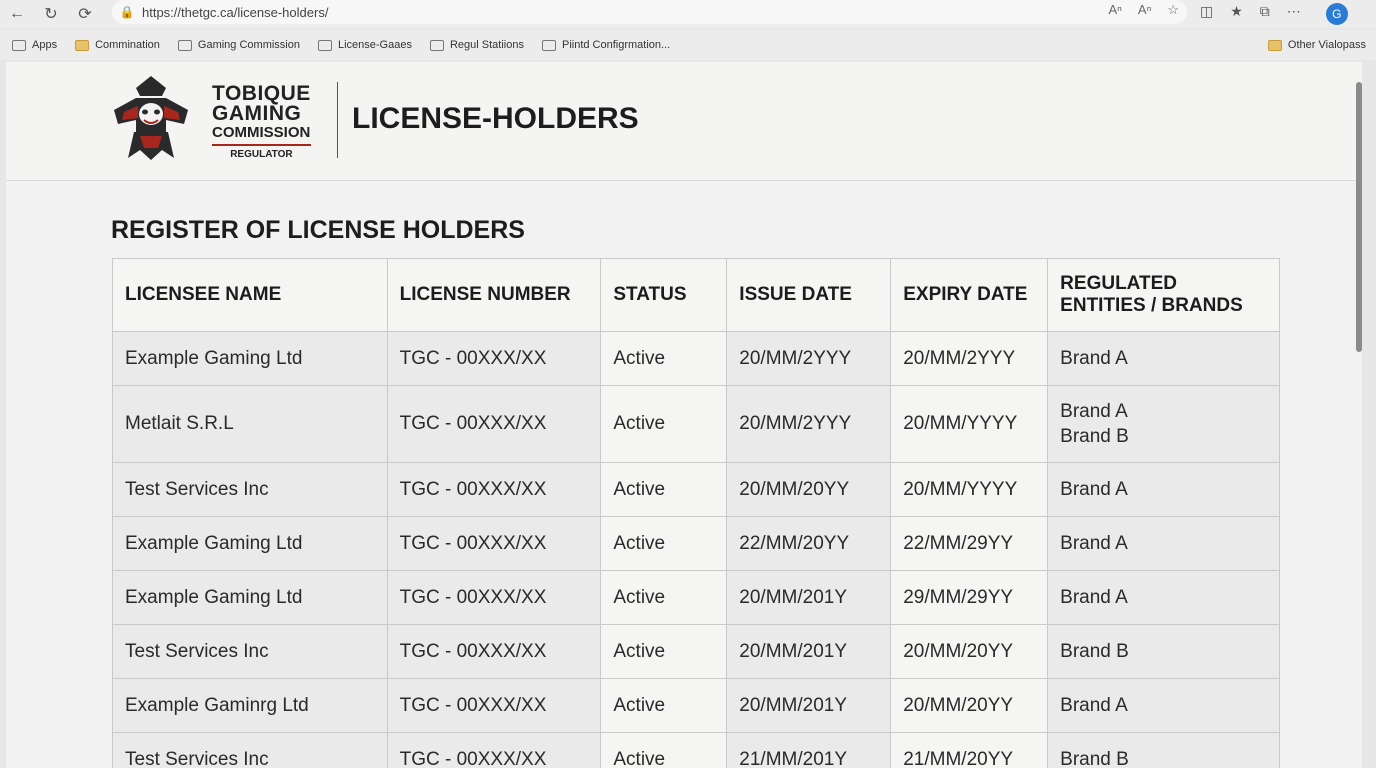 The image size is (1376, 768). I want to click on licensee-name-cell: Example Gaminrg Ltd, so click(250, 705).